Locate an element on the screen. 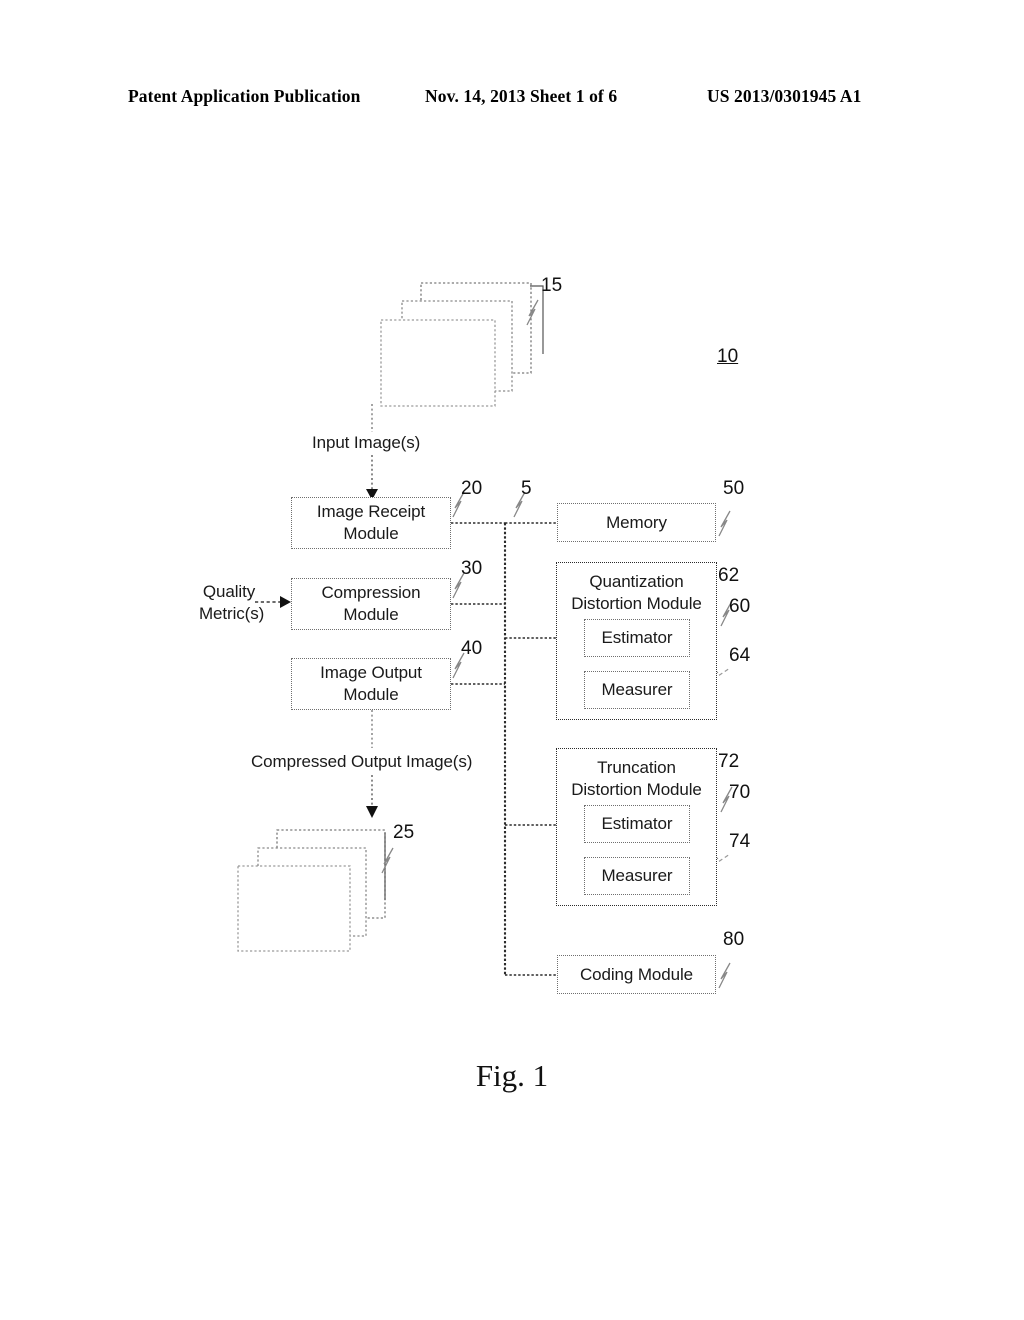 The height and width of the screenshot is (1320, 1024). coding-module: Coding Module is located at coordinates (636, 974).